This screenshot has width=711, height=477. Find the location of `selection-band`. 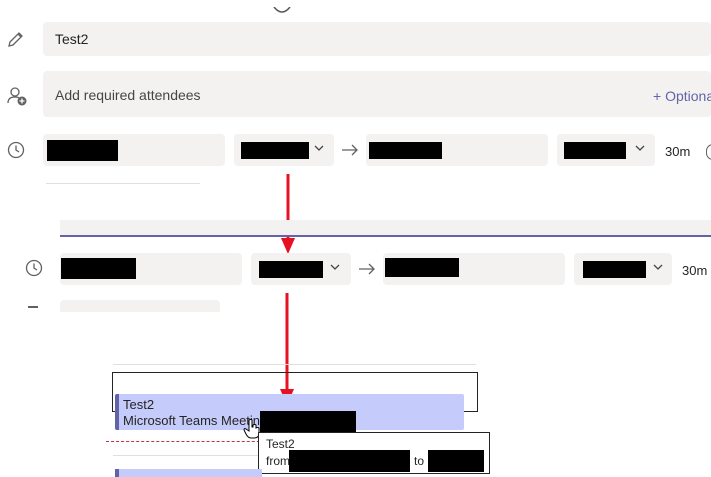

selection-band is located at coordinates (385, 228).